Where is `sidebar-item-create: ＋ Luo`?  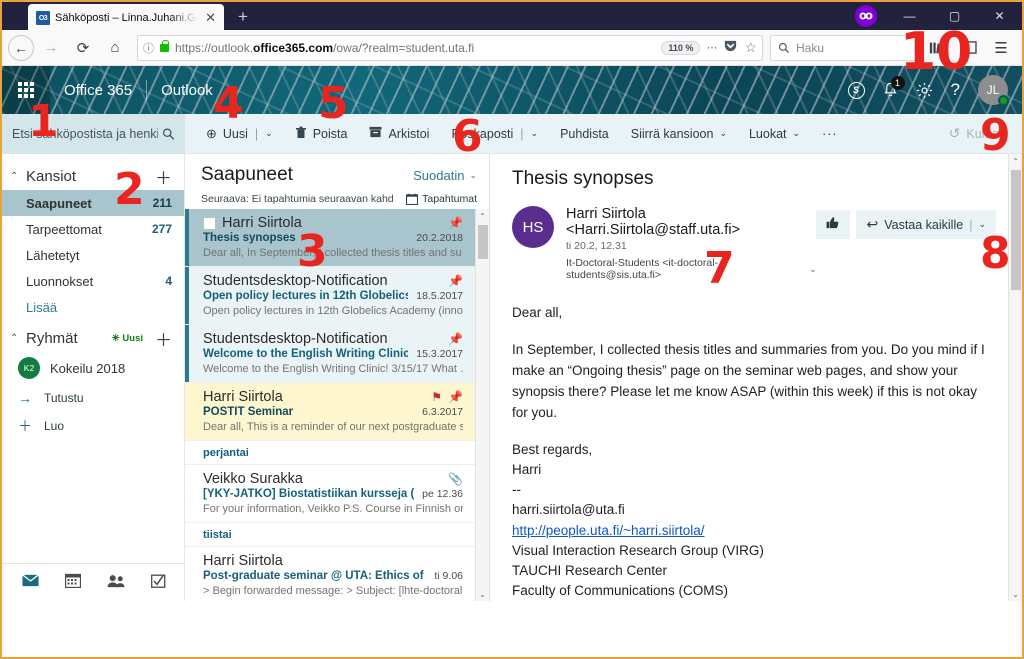
sidebar-item-create: ＋ Luo is located at coordinates (93, 426).